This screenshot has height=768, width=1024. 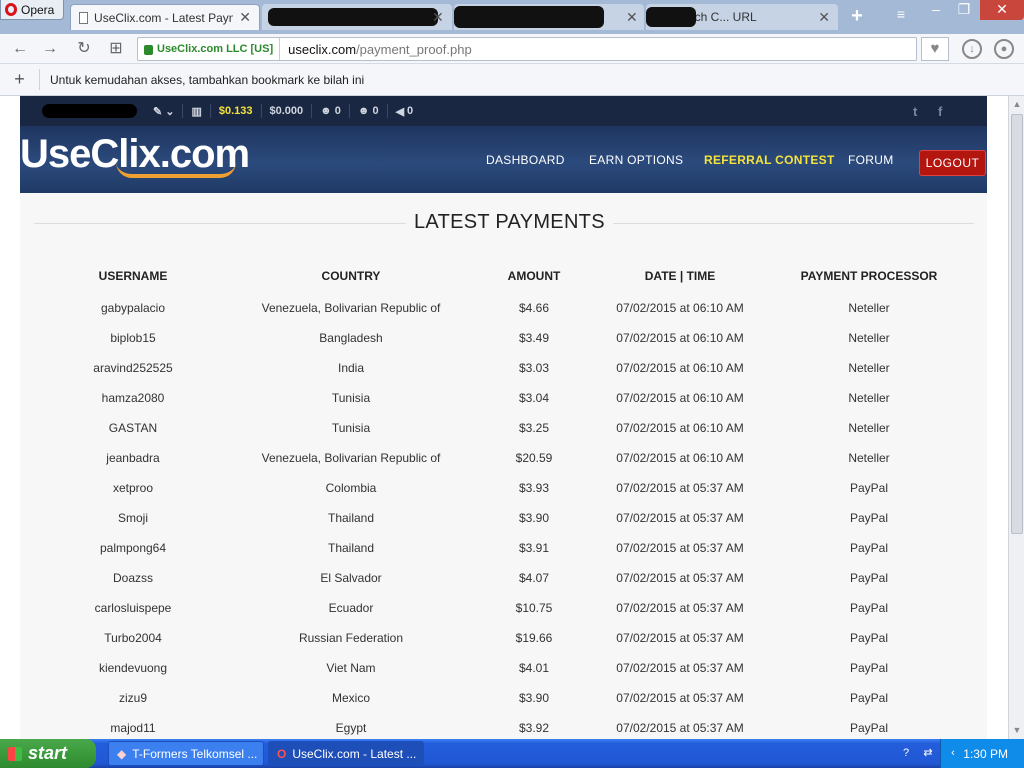 I want to click on nav-forum: FORUM, so click(x=871, y=160).